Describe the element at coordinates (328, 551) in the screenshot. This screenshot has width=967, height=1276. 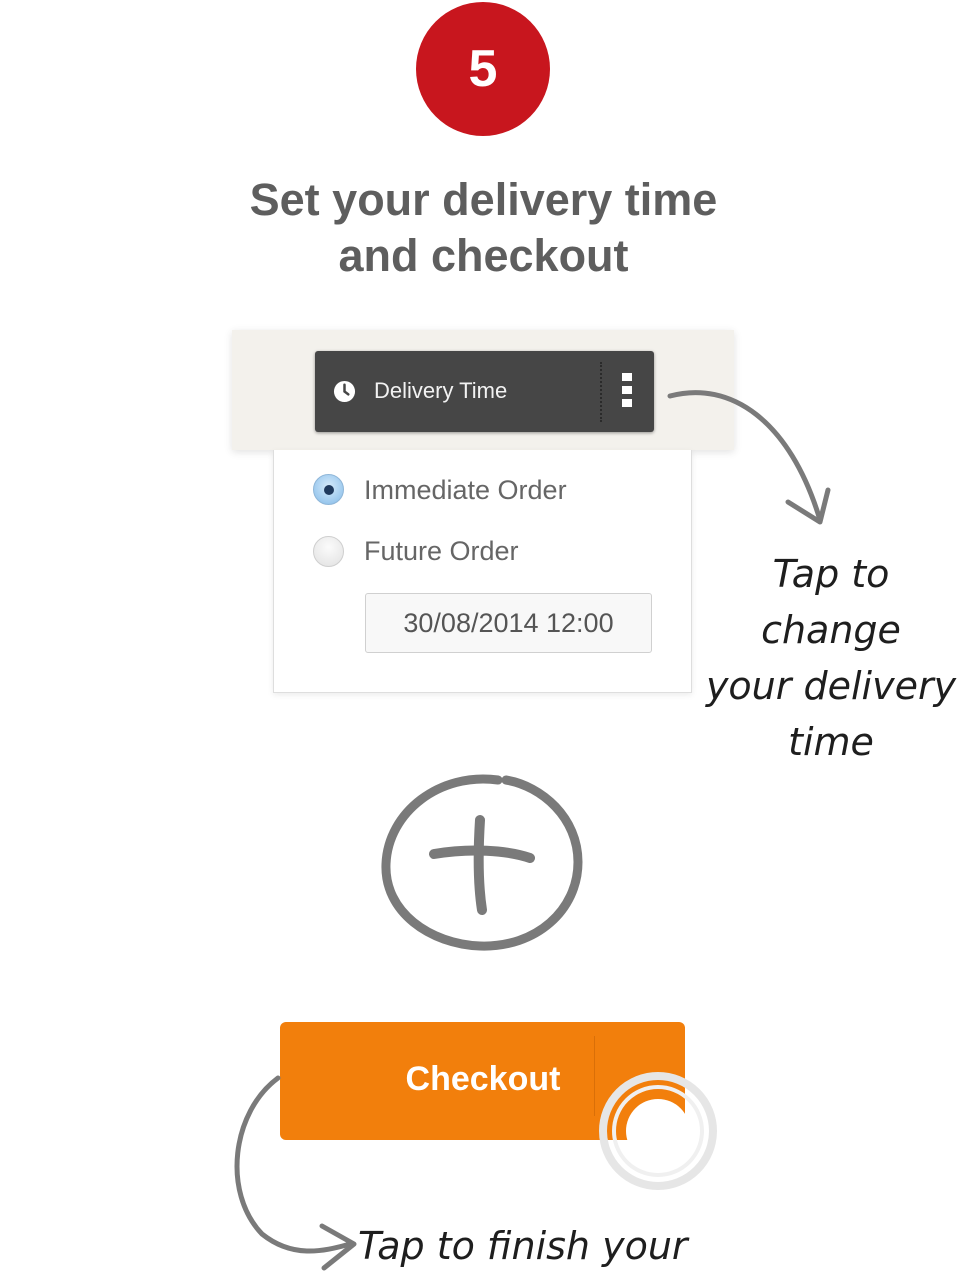
I see `future-order-radio` at that location.